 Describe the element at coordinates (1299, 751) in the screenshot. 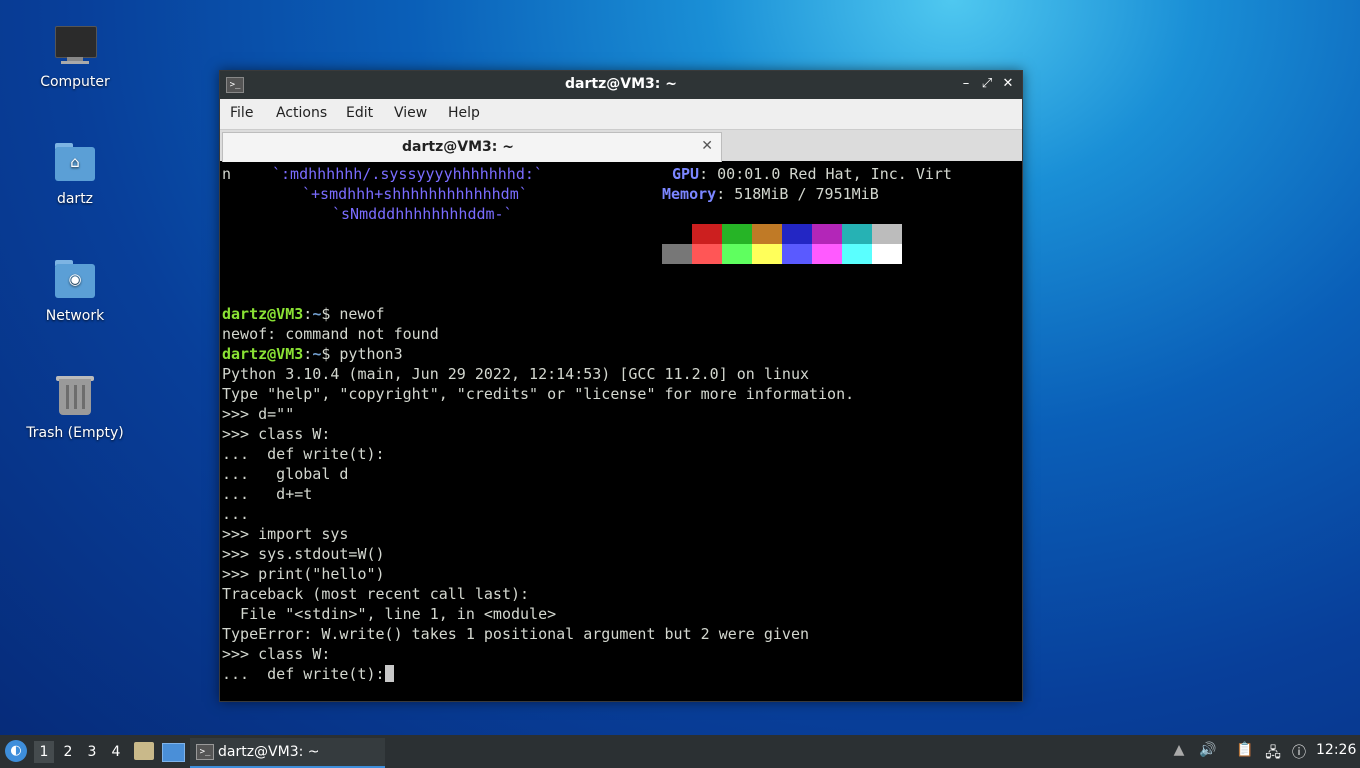

I see `notification-icon: ⓘ` at that location.